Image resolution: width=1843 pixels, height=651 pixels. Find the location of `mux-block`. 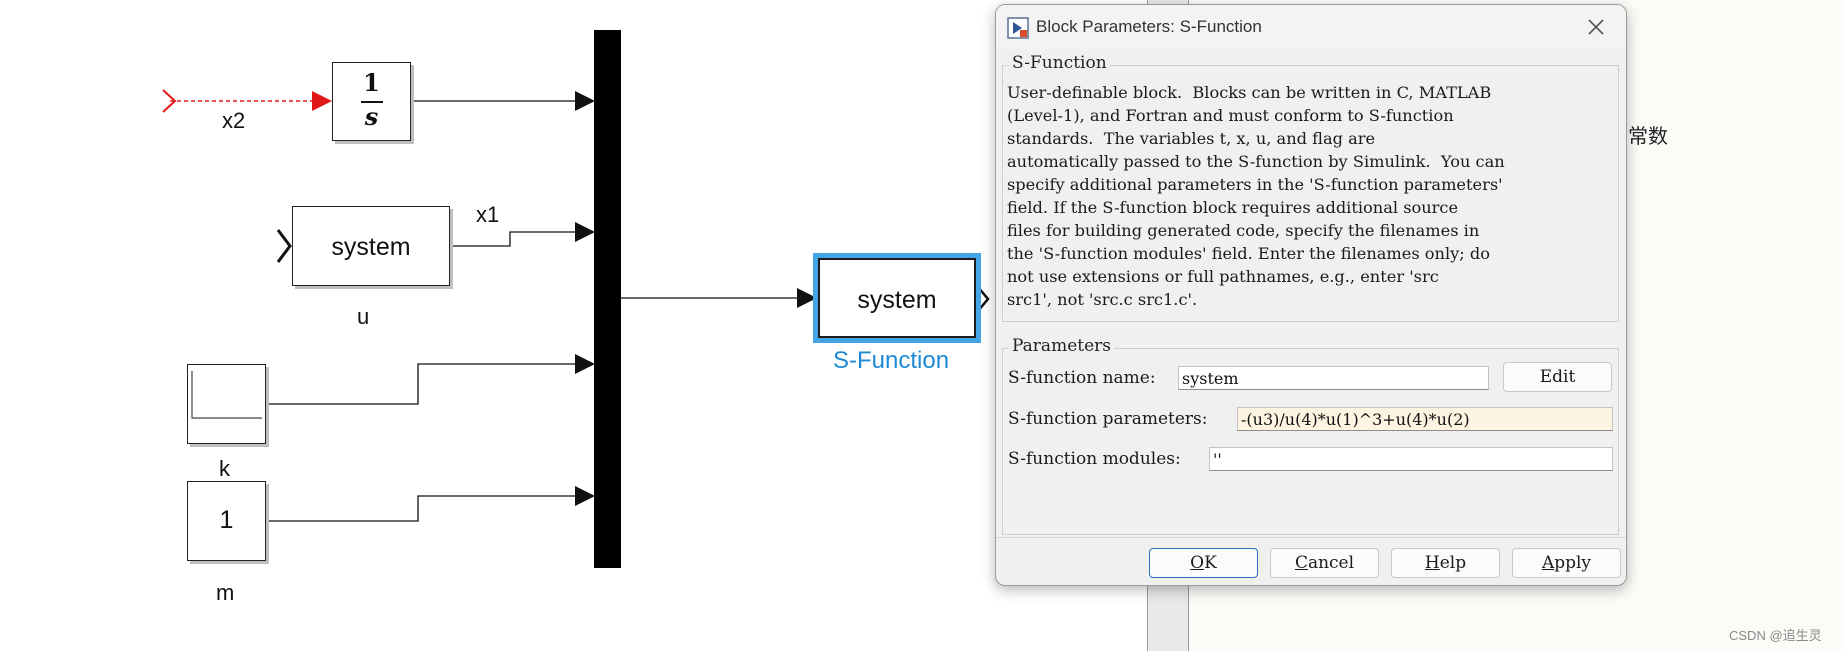

mux-block is located at coordinates (607, 299).